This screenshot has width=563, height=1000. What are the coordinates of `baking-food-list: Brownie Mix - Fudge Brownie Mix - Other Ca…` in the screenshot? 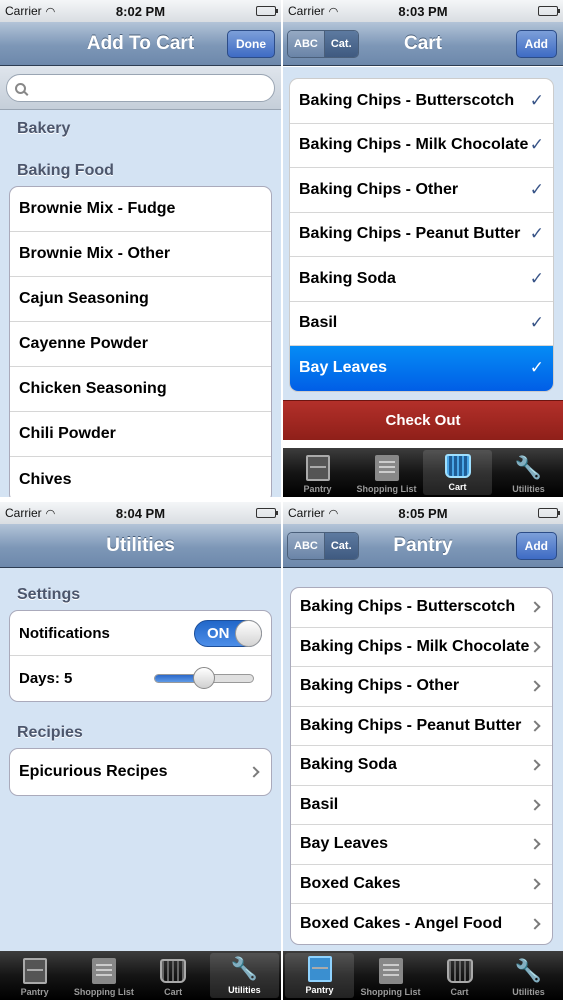 It's located at (140, 341).